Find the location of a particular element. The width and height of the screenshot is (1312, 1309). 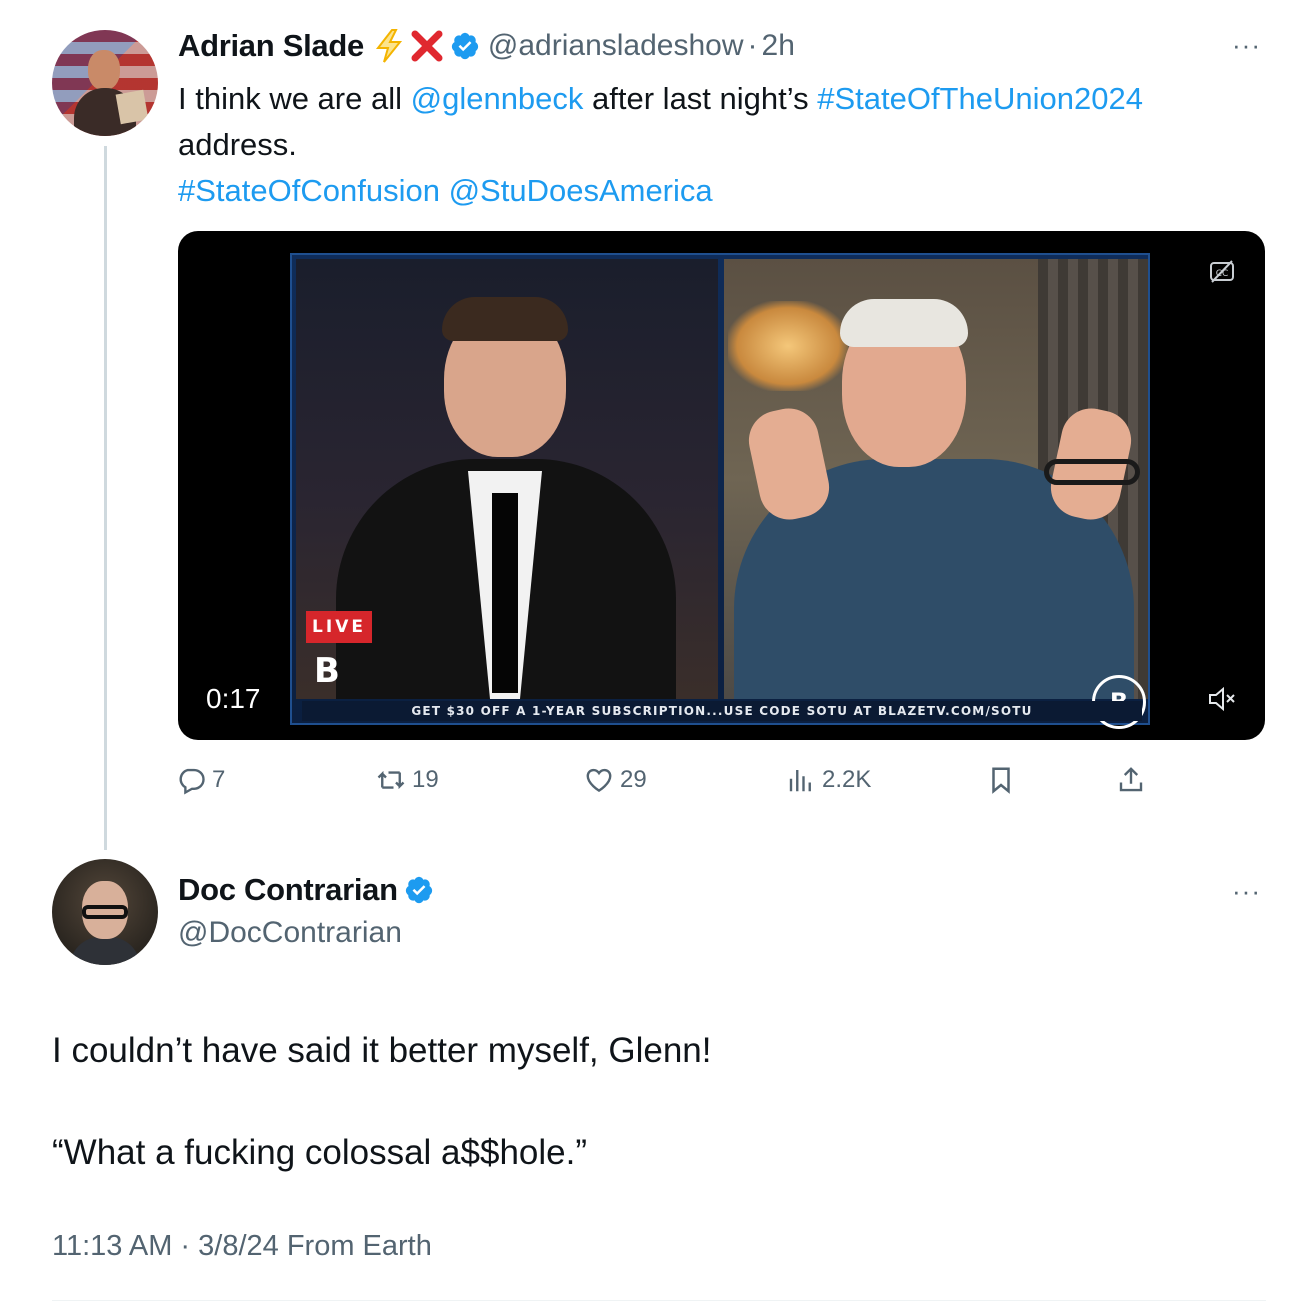

avatar-glasses is located at coordinates (105, 912).